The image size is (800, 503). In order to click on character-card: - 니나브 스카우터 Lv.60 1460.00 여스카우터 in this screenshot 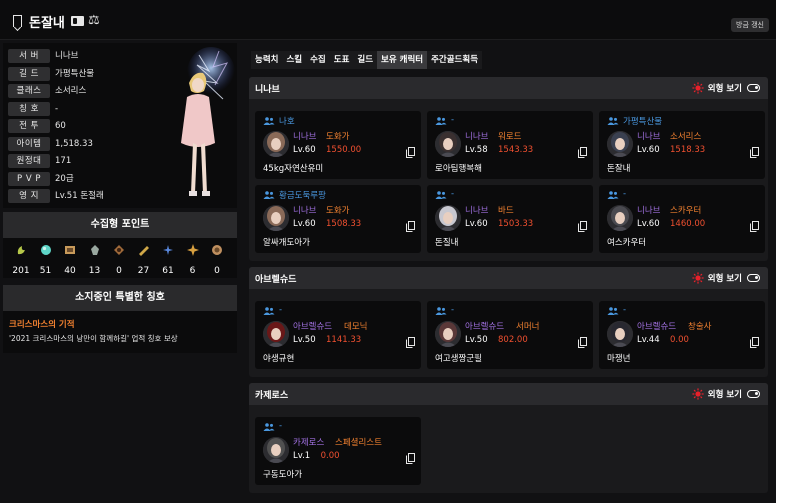, I will do `click(682, 219)`.